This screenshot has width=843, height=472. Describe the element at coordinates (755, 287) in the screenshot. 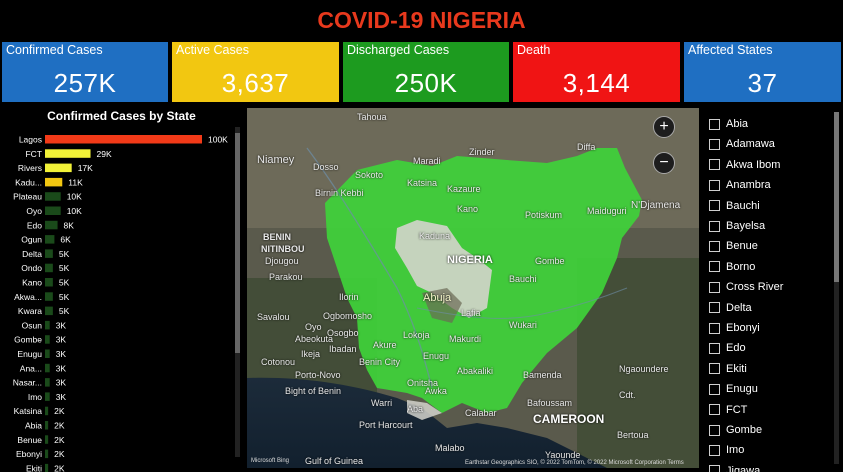

I see `slicer-item-label: Cross River` at that location.